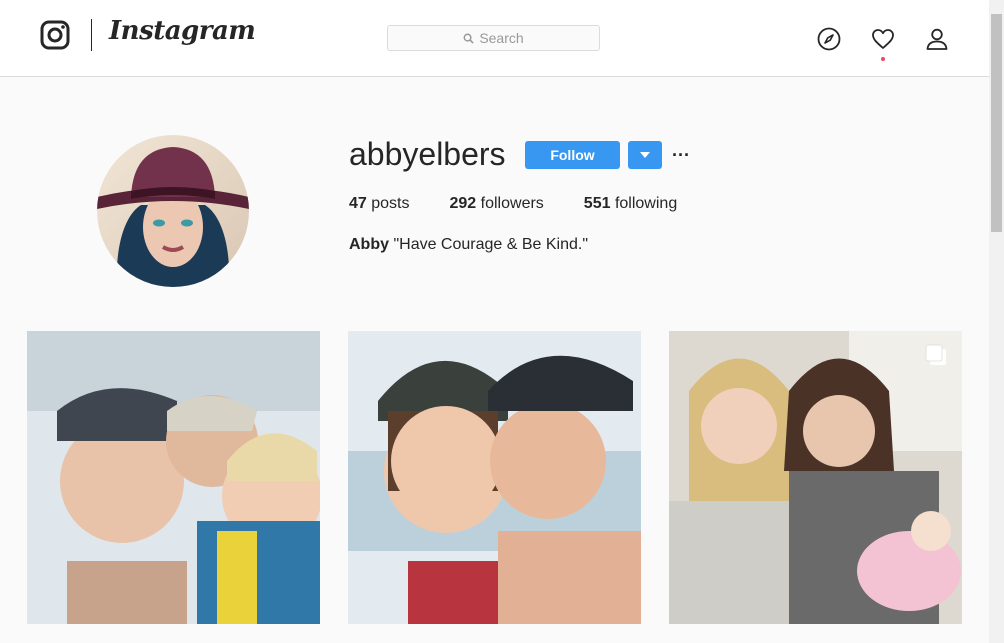 The height and width of the screenshot is (643, 1004). Describe the element at coordinates (390, 203) in the screenshot. I see `posts-label: posts` at that location.